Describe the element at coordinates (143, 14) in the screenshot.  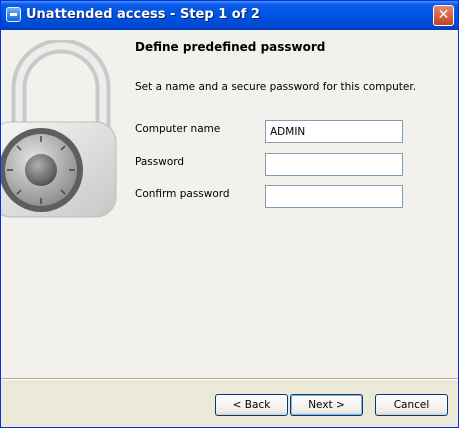
I see `window-title: Unattended access - Step 1 of 2` at that location.